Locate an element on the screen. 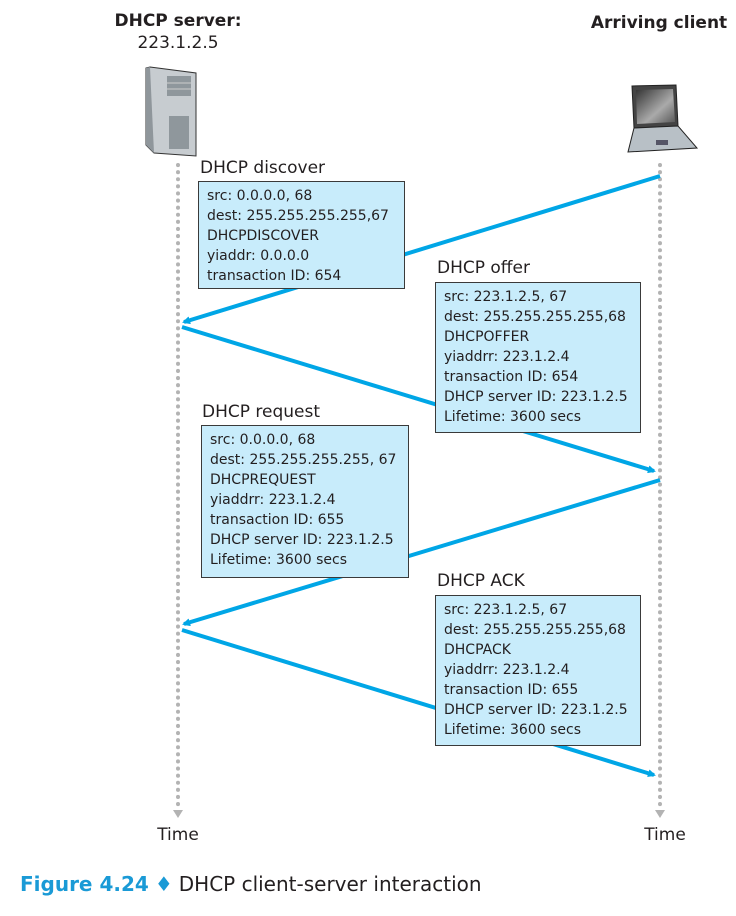  figure-number: Figure 4.24 is located at coordinates (84, 884).